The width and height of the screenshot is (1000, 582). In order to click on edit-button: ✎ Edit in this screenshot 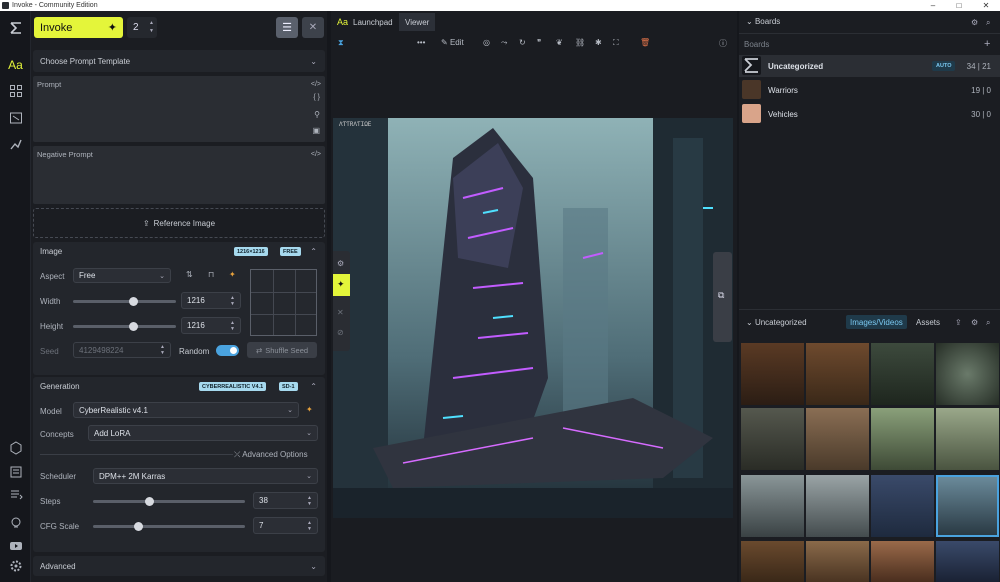, I will do `click(452, 42)`.